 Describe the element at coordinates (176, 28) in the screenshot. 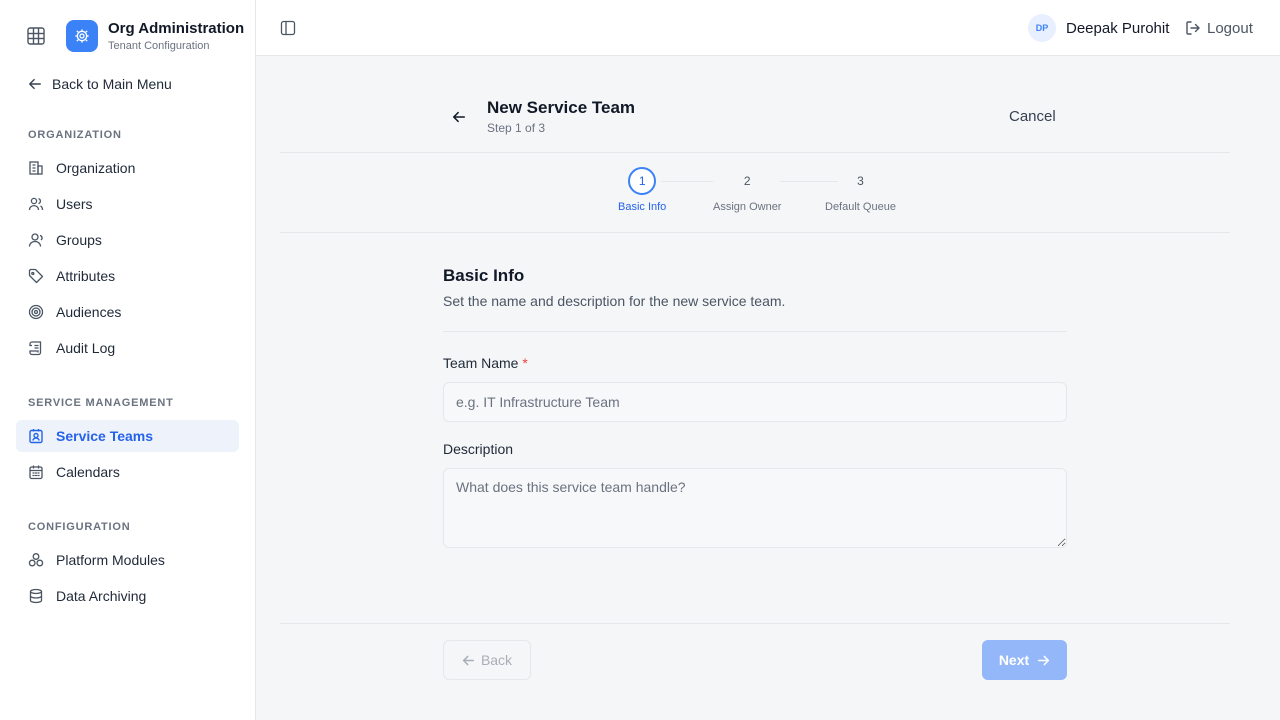

I see `app-title: Org Administration` at that location.